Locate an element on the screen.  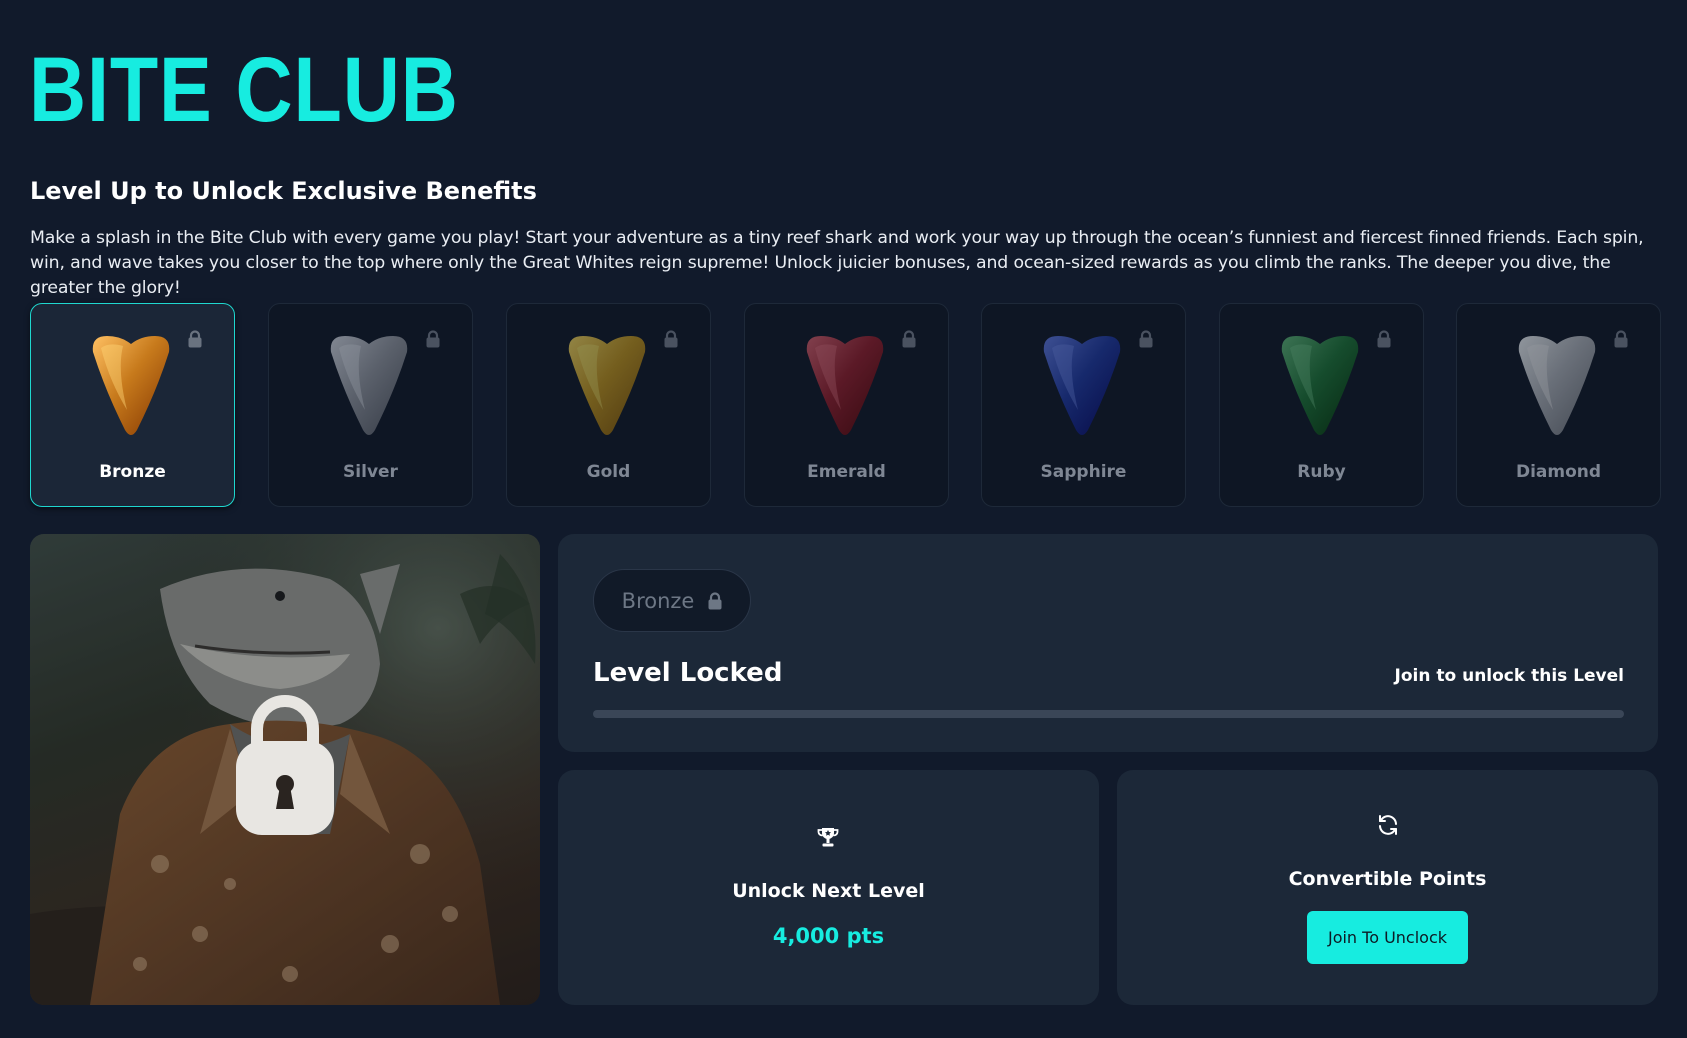
tier-card-diamond: Diamond is located at coordinates (1558, 405).